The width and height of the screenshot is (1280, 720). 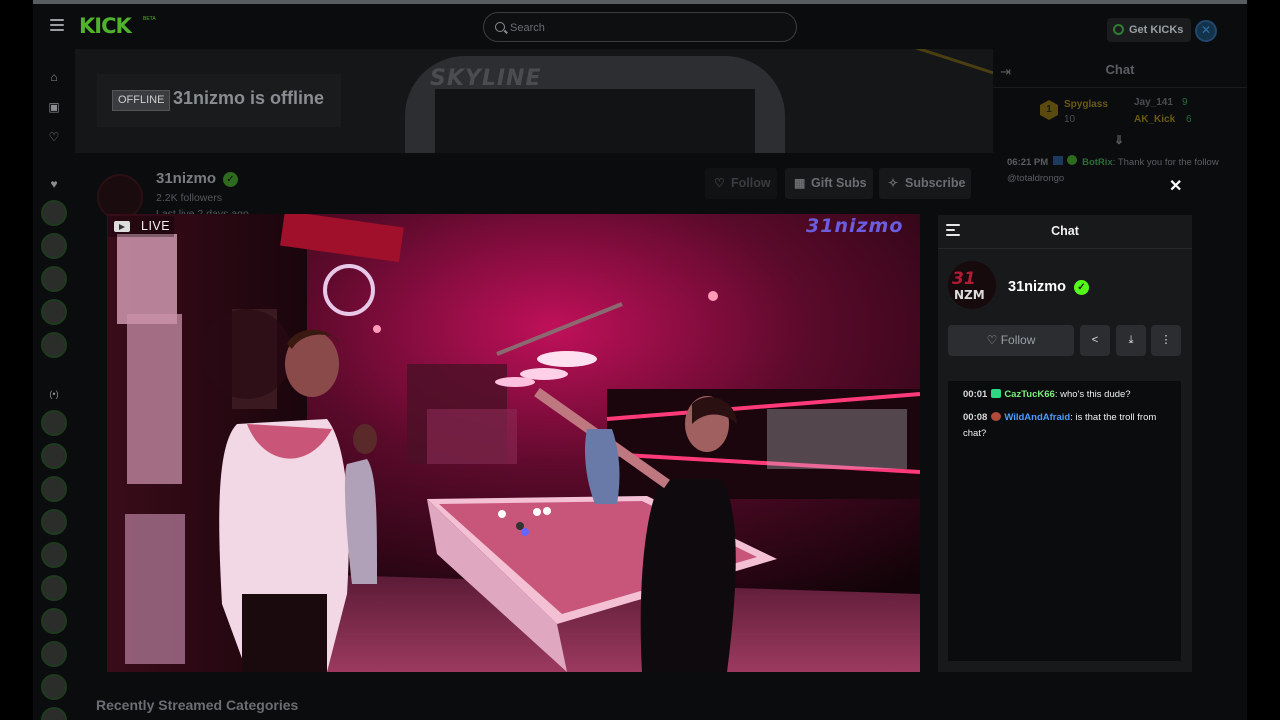 I want to click on following-icon: ♡, so click(x=54, y=137).